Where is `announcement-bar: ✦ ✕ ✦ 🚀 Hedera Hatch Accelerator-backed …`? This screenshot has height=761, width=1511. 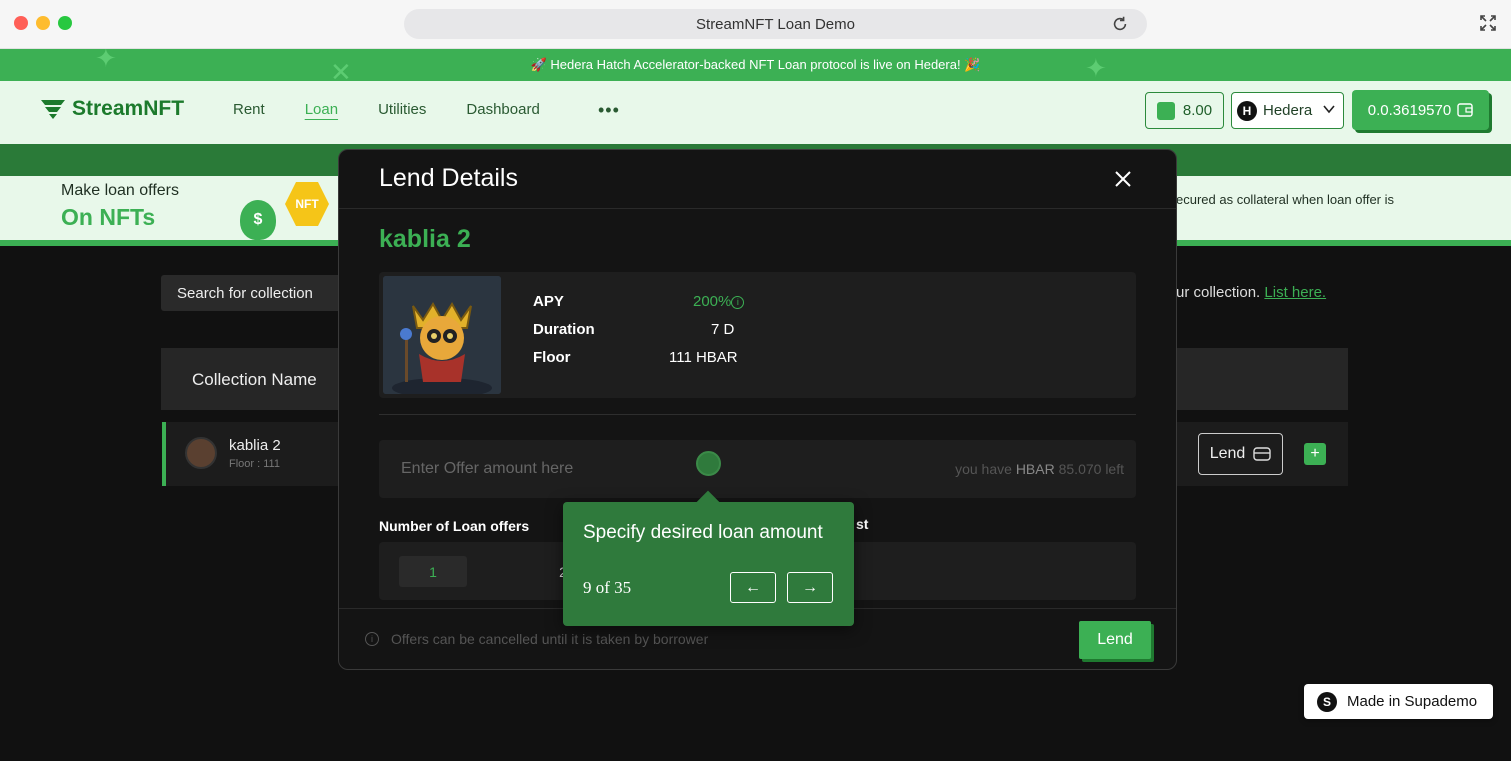 announcement-bar: ✦ ✕ ✦ 🚀 Hedera Hatch Accelerator-backed … is located at coordinates (755, 65).